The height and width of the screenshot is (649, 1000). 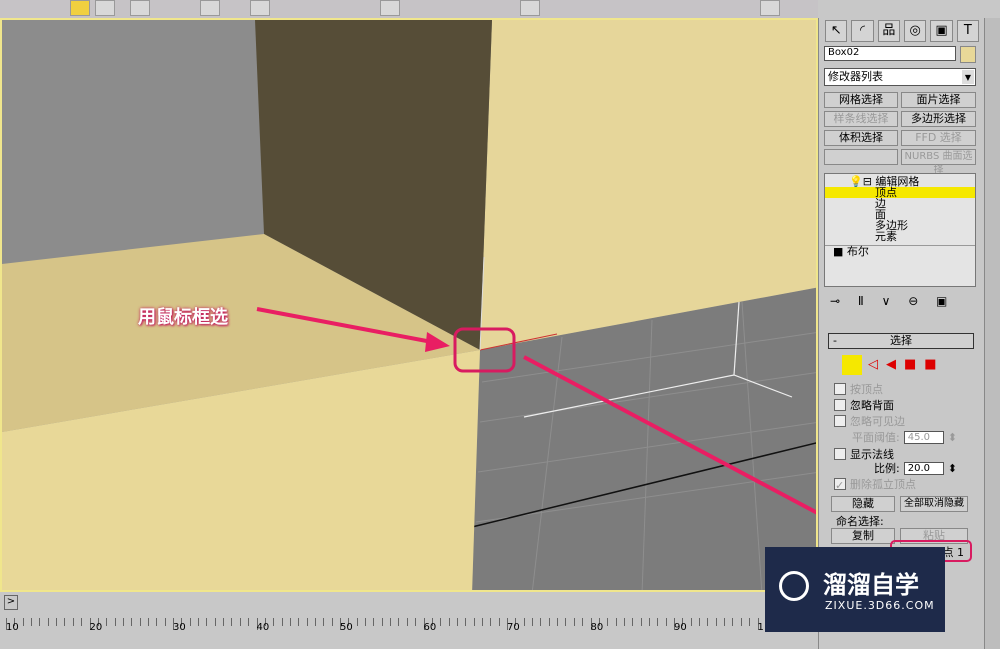 I want to click on delete-isolated-label: 删除孤立顶点, so click(x=883, y=484).